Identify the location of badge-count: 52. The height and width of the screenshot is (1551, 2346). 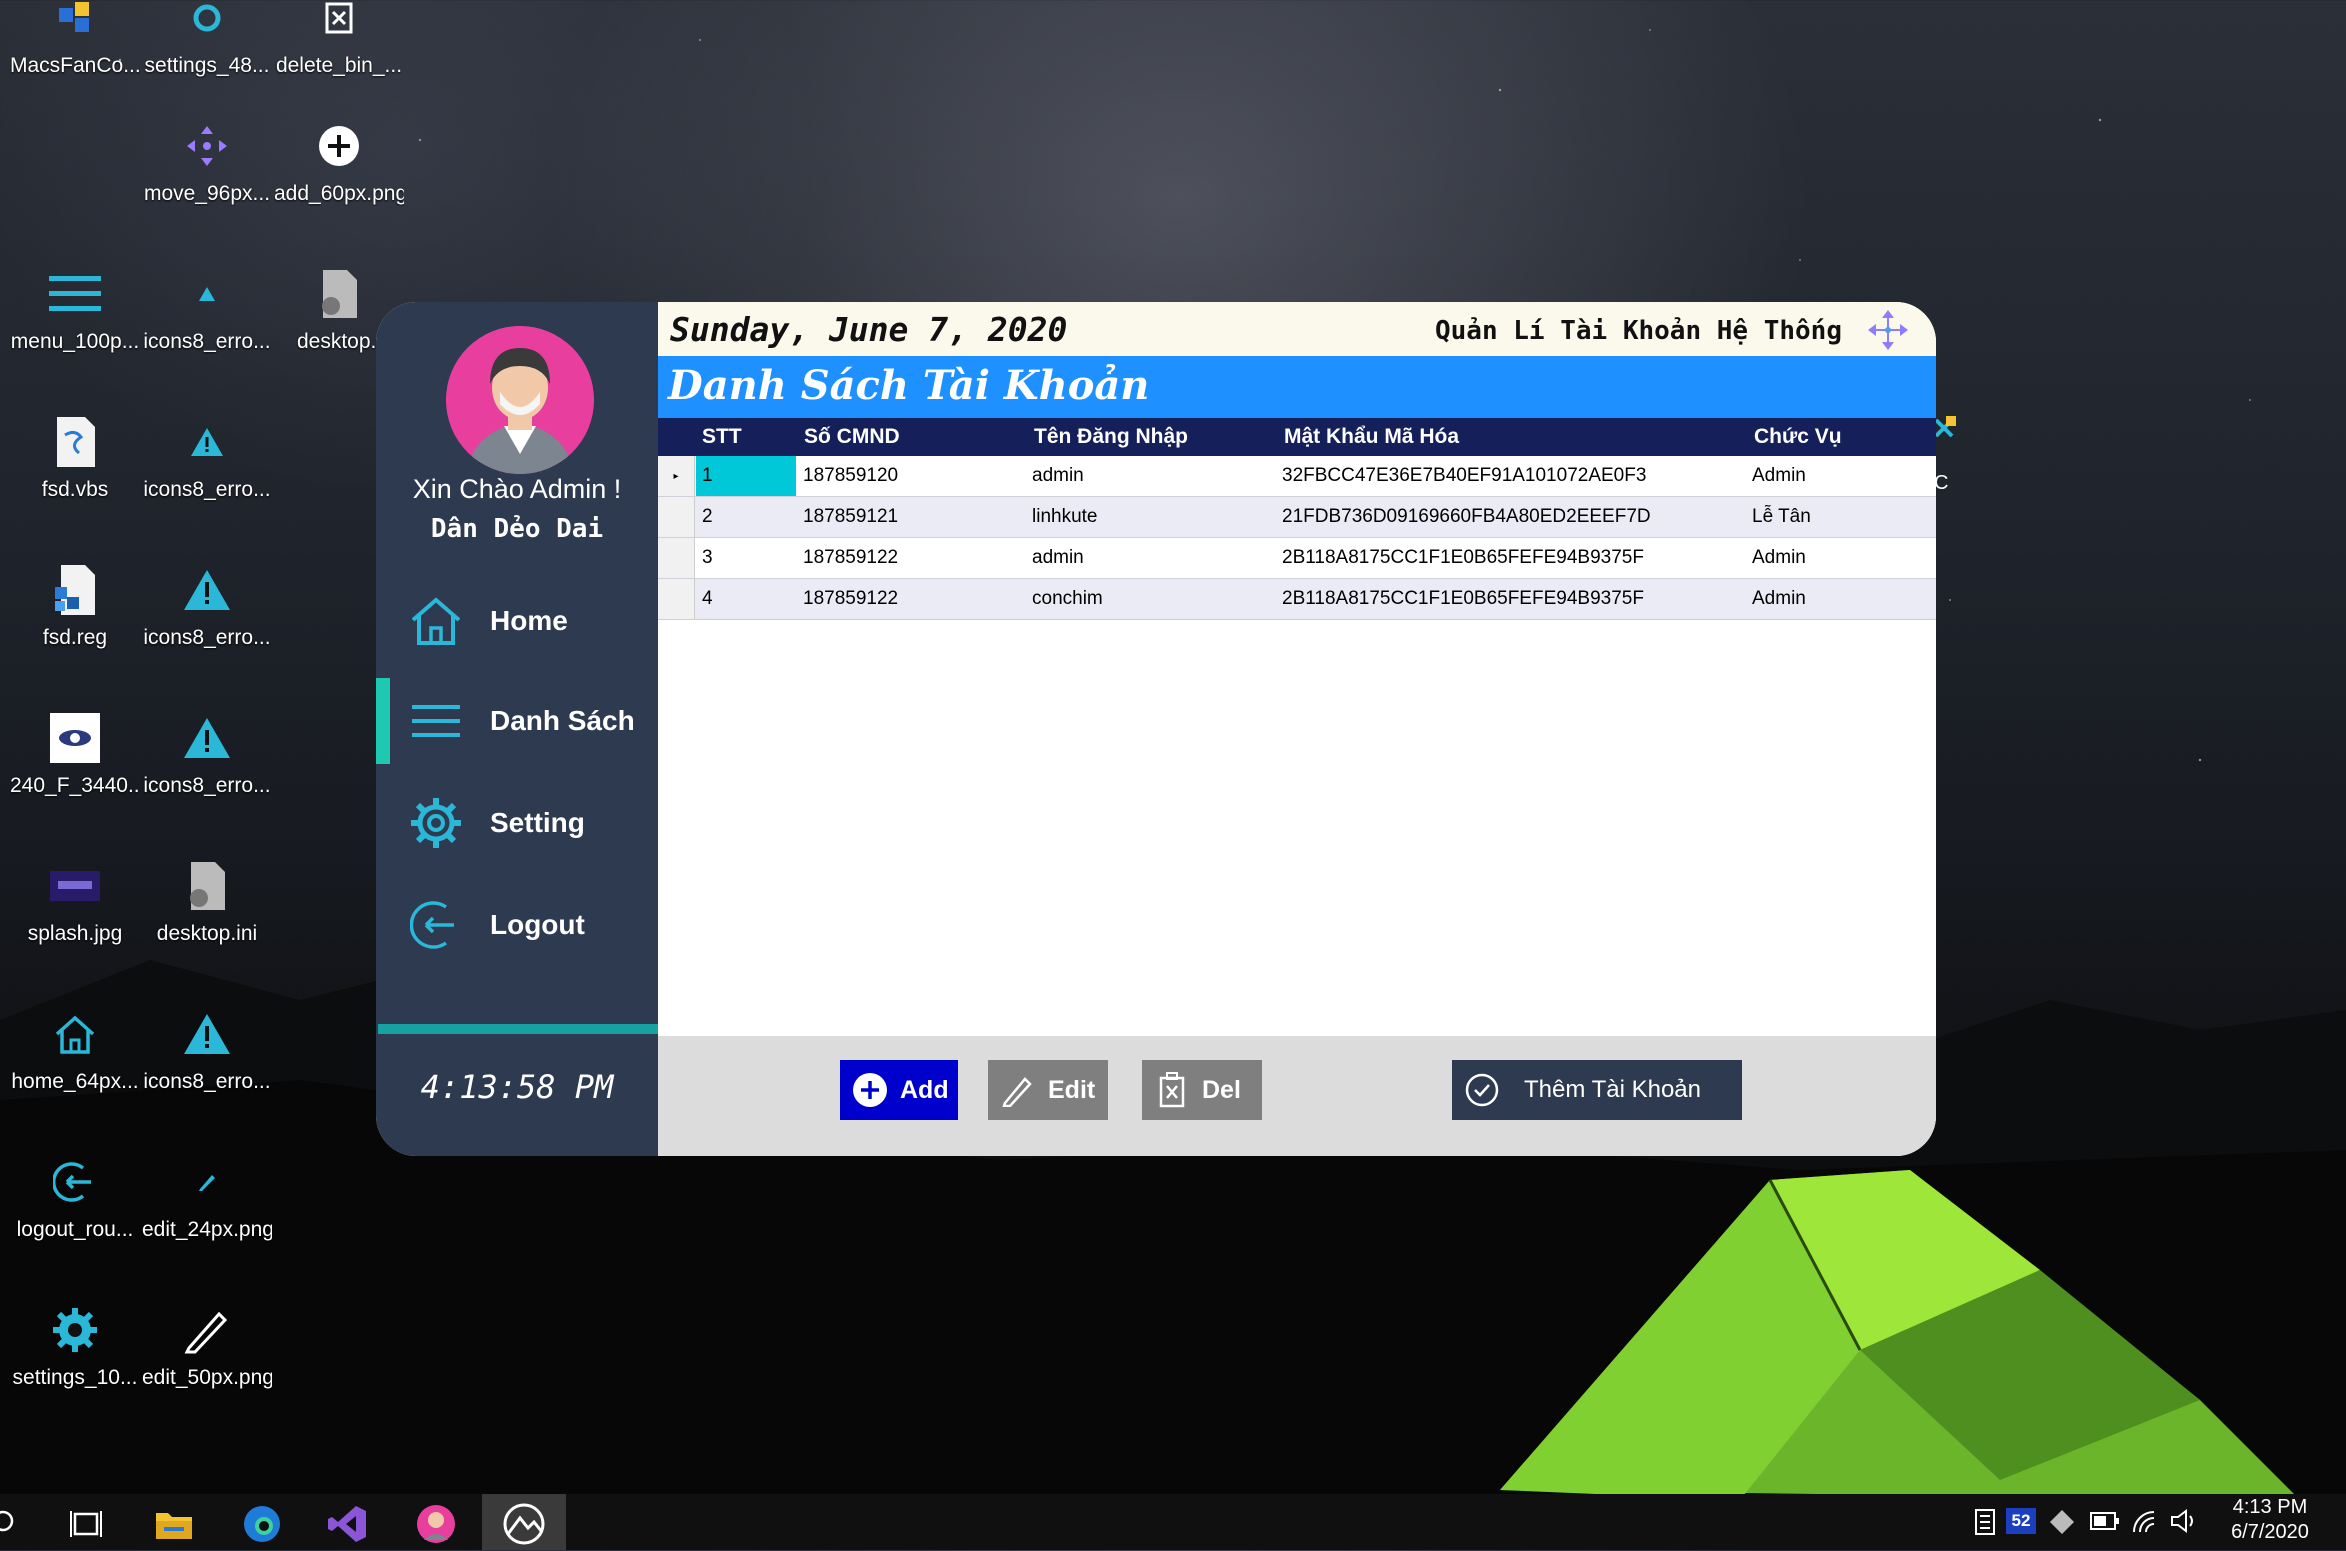
(2021, 1521).